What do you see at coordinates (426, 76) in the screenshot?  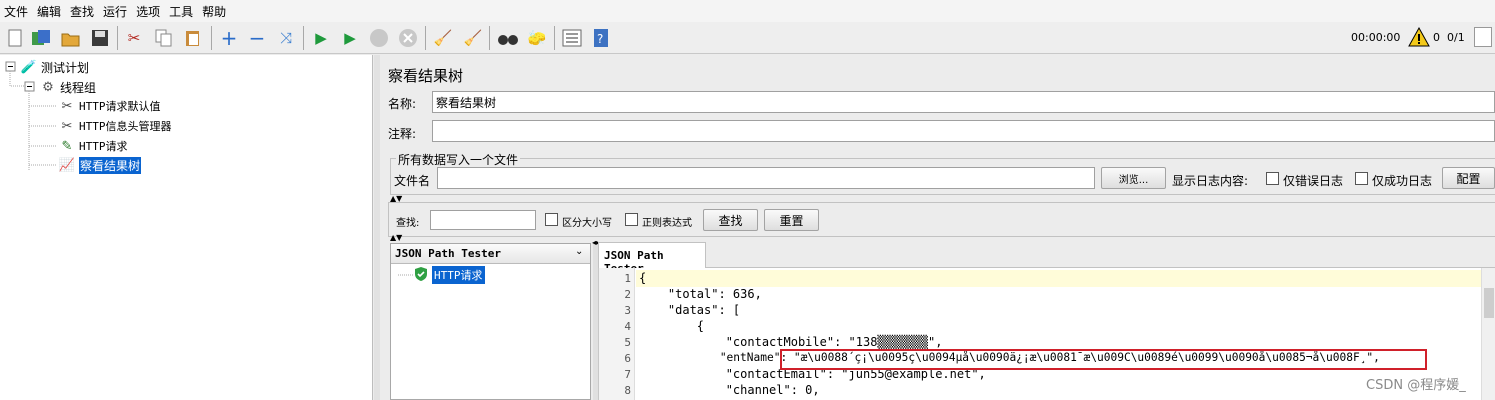 I see `panel-title: 察看结果树` at bounding box center [426, 76].